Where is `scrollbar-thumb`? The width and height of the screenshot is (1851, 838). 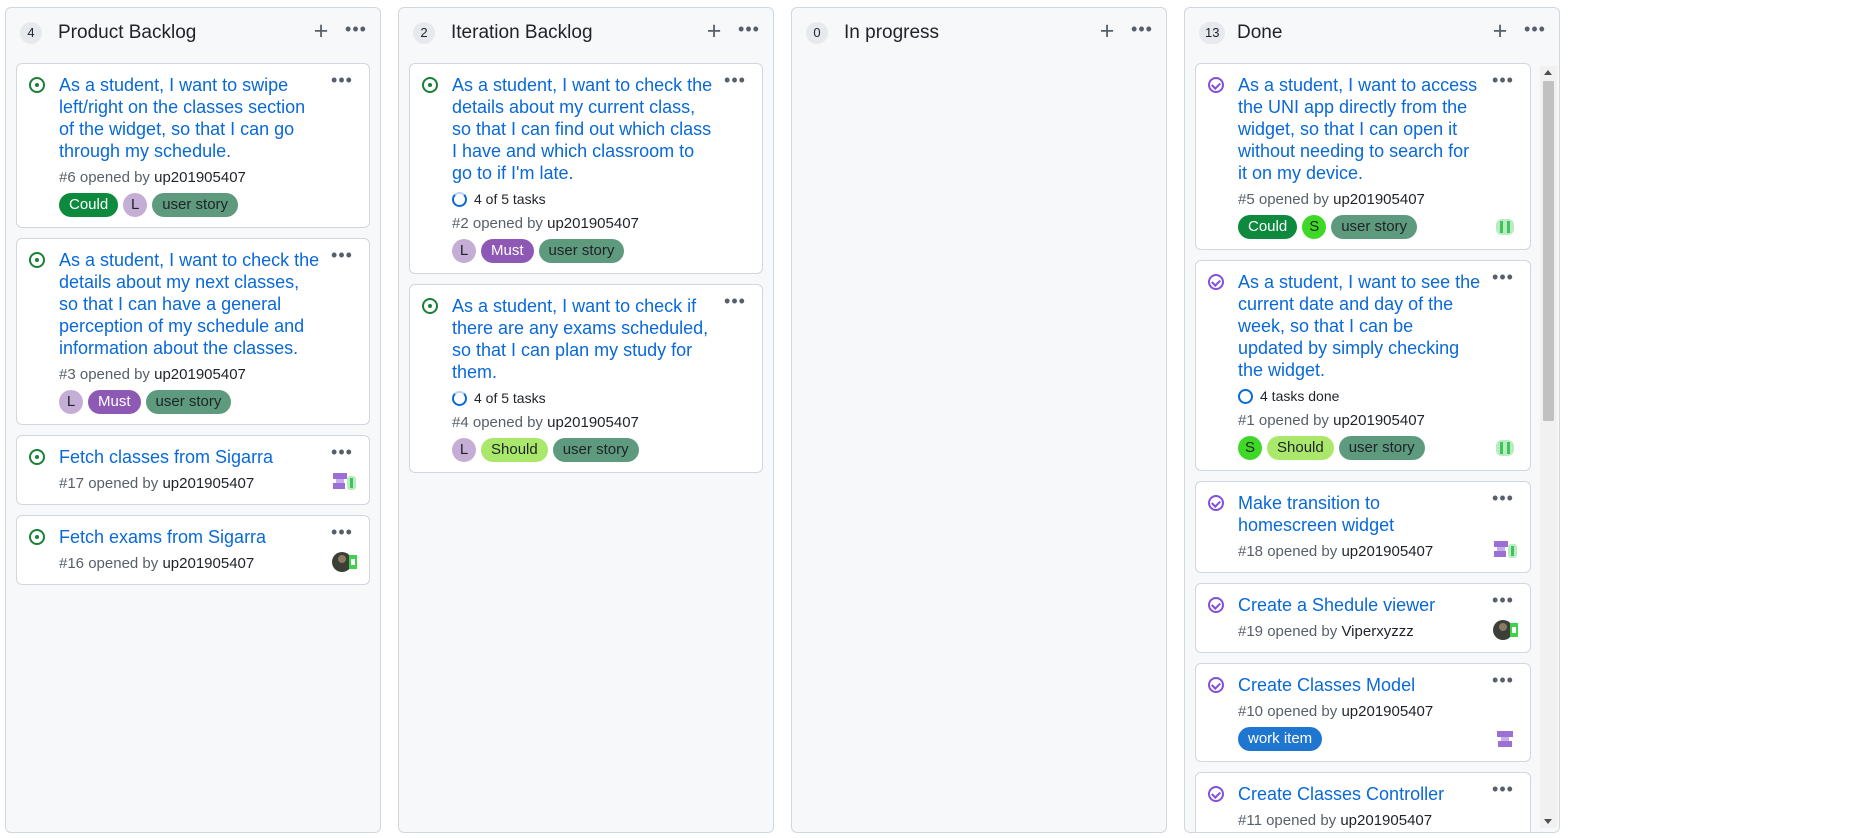 scrollbar-thumb is located at coordinates (1548, 251).